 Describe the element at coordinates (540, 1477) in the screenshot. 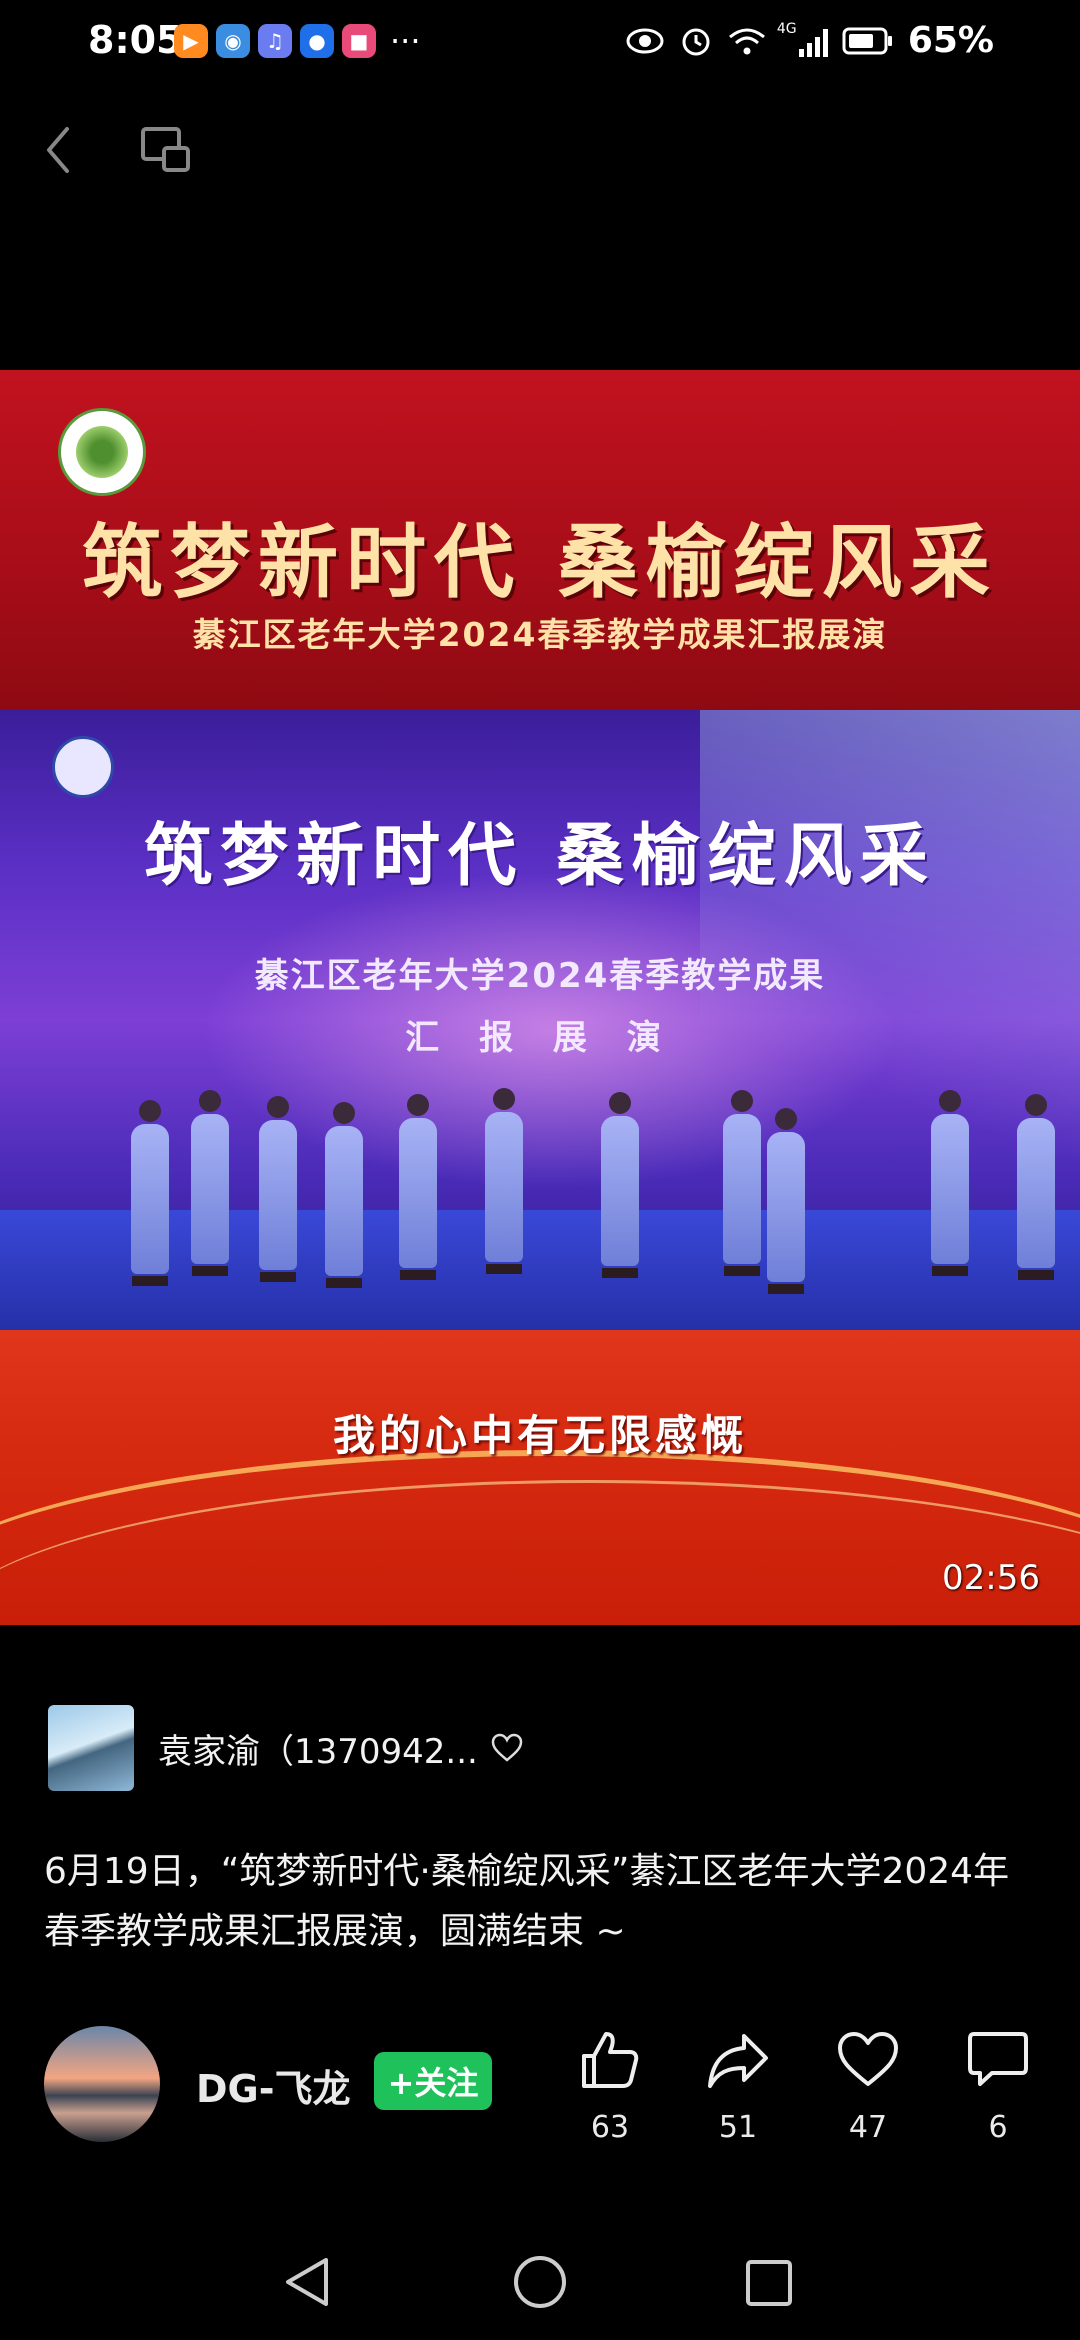

I see `video-bottom-banner: 我的心中有无限感慨` at that location.